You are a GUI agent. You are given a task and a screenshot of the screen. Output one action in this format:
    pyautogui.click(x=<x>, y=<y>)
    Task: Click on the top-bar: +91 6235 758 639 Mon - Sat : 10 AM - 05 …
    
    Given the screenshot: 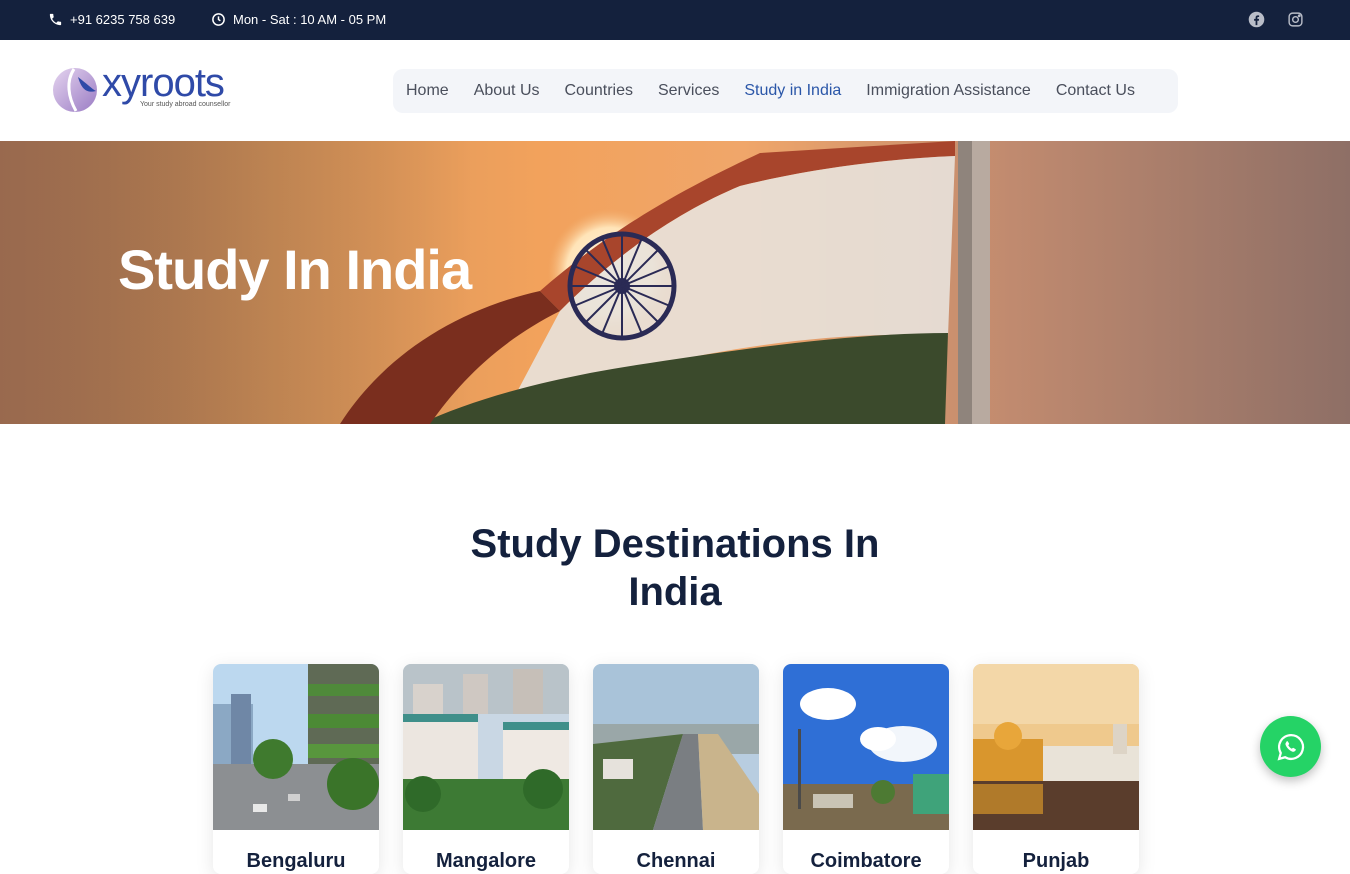 What is the action you would take?
    pyautogui.click(x=675, y=20)
    